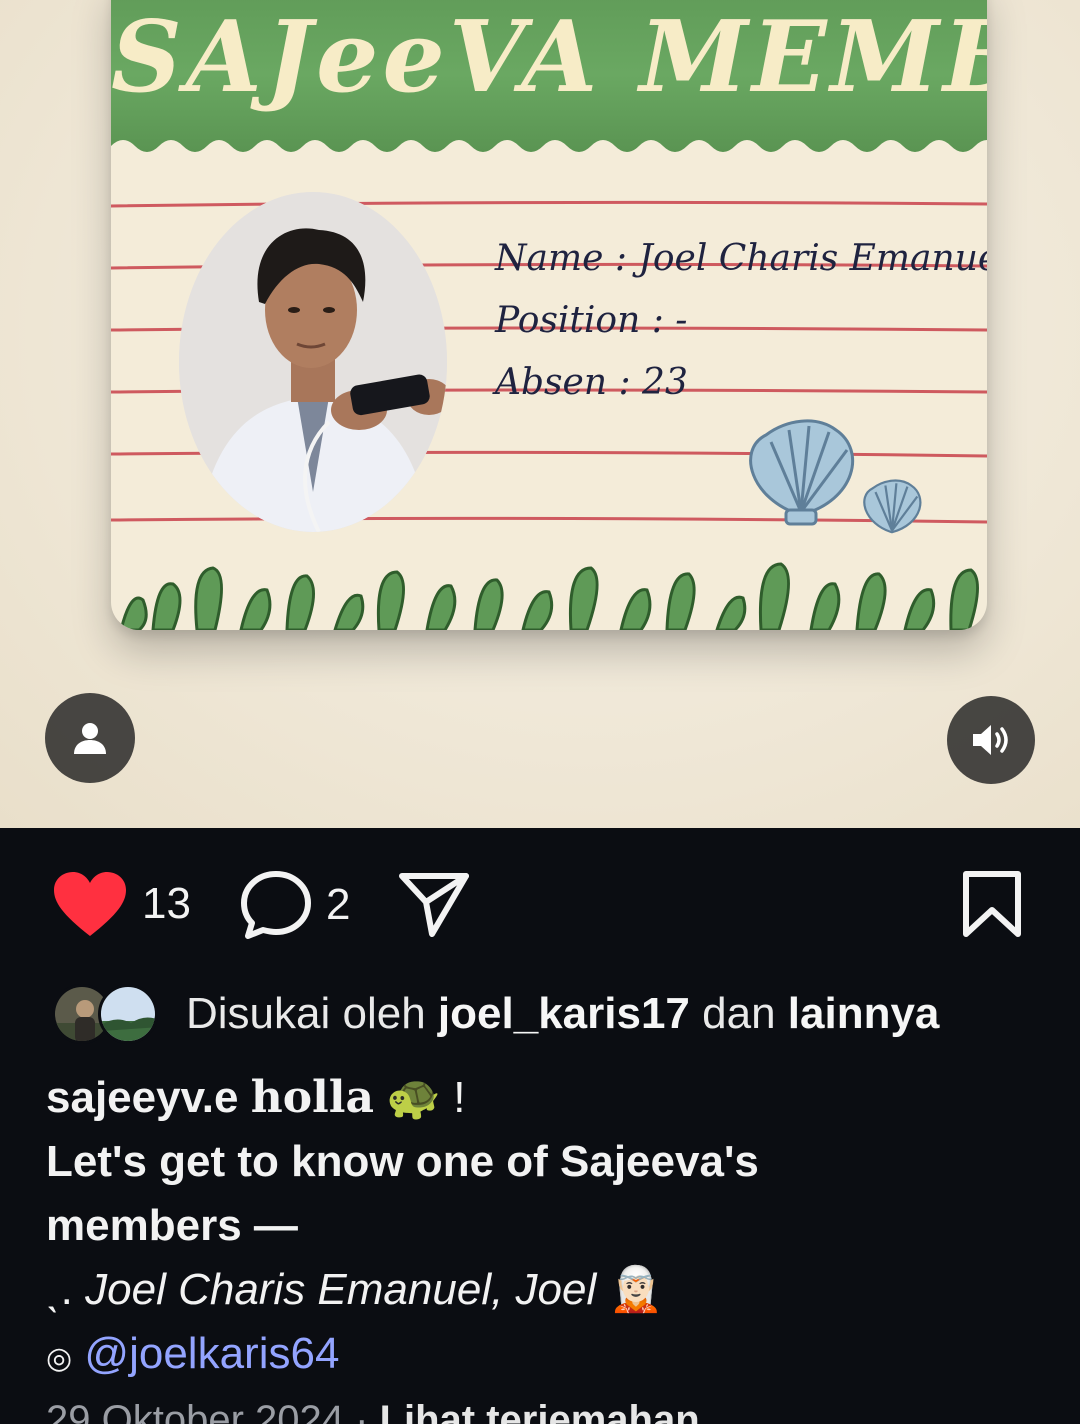 This screenshot has width=1080, height=1424. I want to click on sound-toggle-button, so click(991, 740).